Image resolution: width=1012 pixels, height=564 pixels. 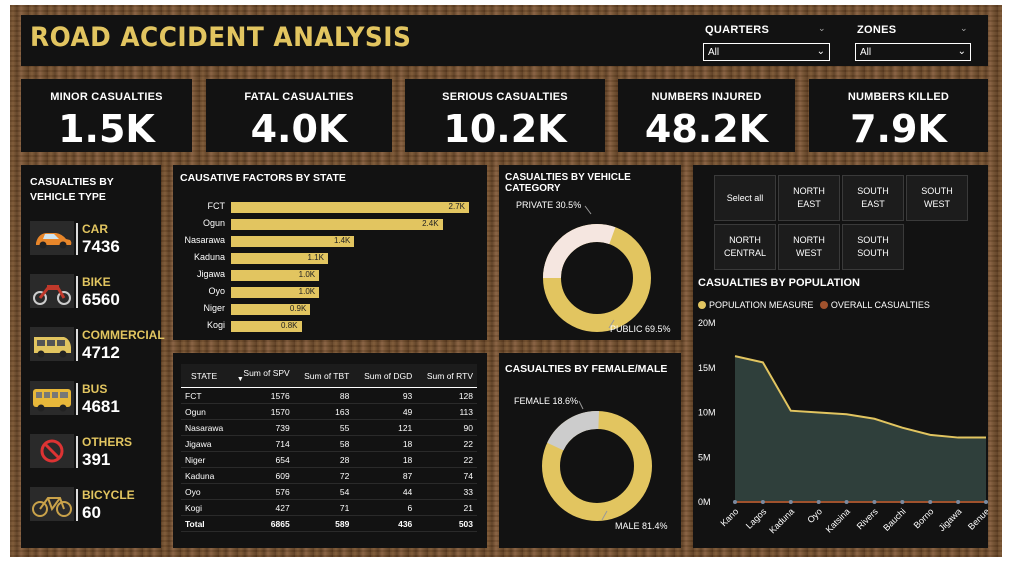 What do you see at coordinates (329, 507) in the screenshot?
I see `table-row: Kogi 427 71 6 21` at bounding box center [329, 507].